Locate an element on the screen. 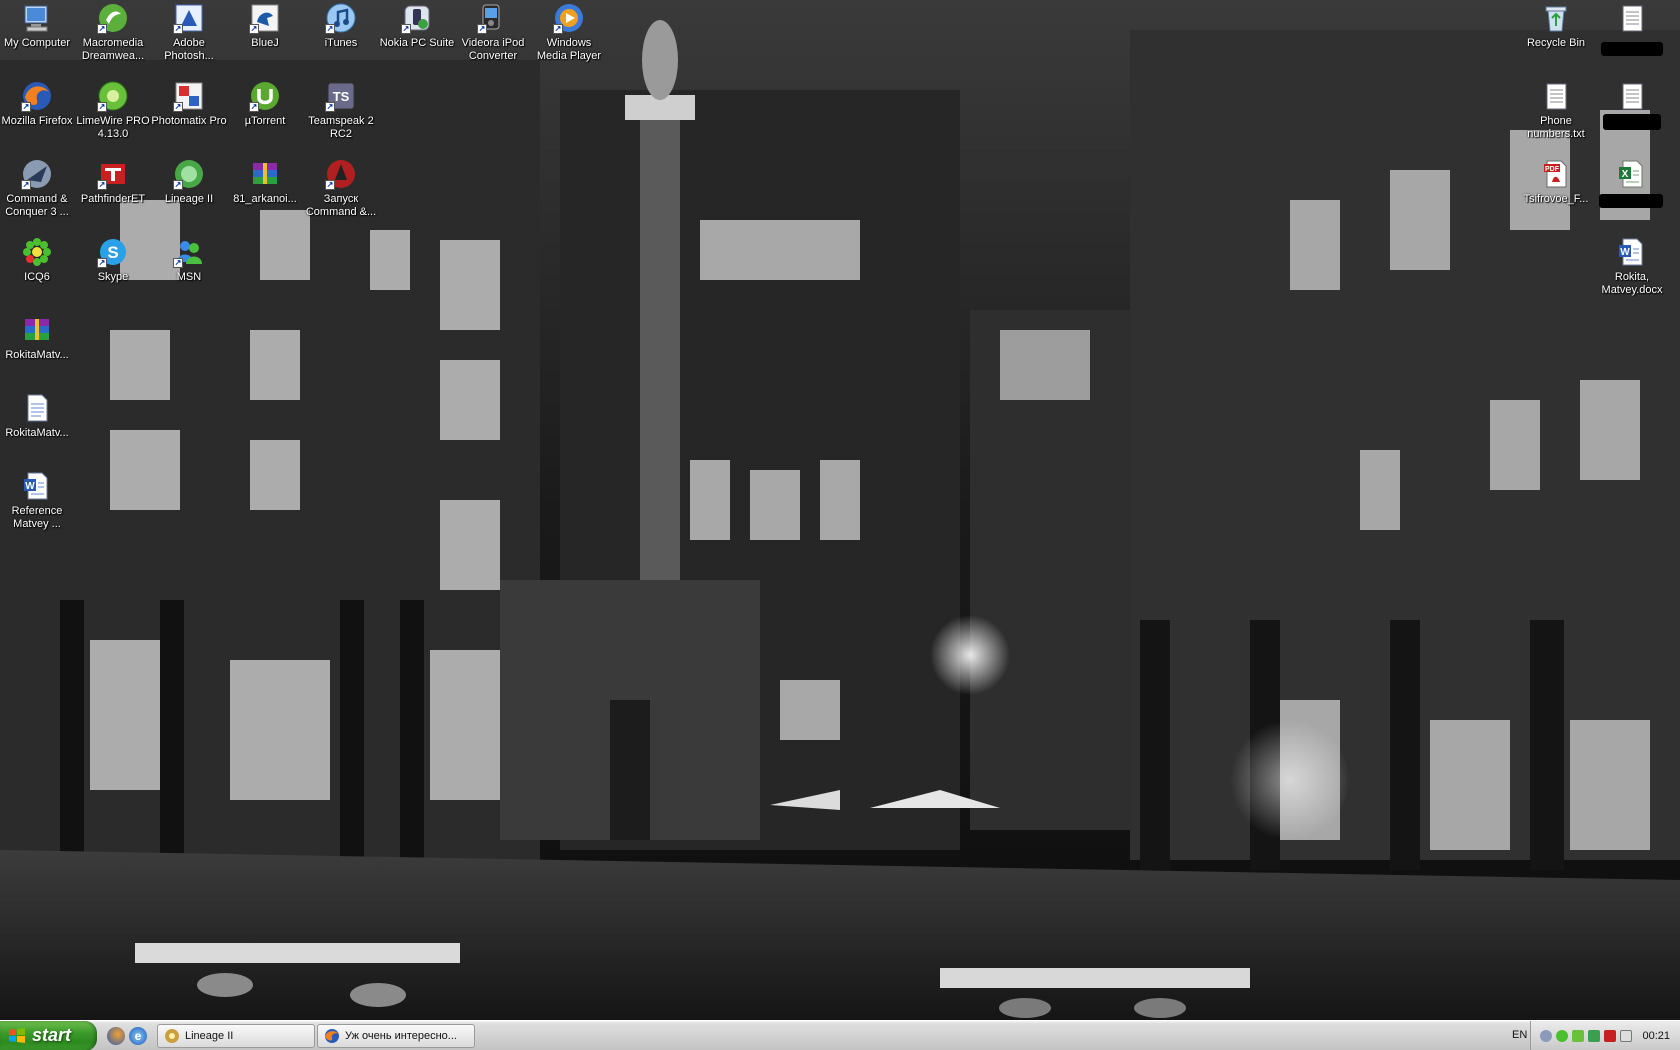  desktop-icon-msn: ↗ MSN is located at coordinates (189, 272).